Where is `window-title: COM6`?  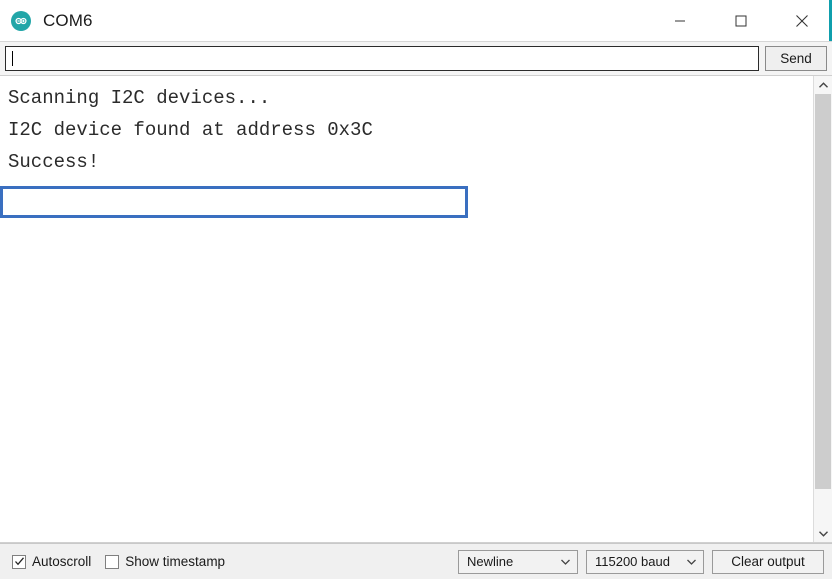
window-title: COM6 is located at coordinates (68, 20).